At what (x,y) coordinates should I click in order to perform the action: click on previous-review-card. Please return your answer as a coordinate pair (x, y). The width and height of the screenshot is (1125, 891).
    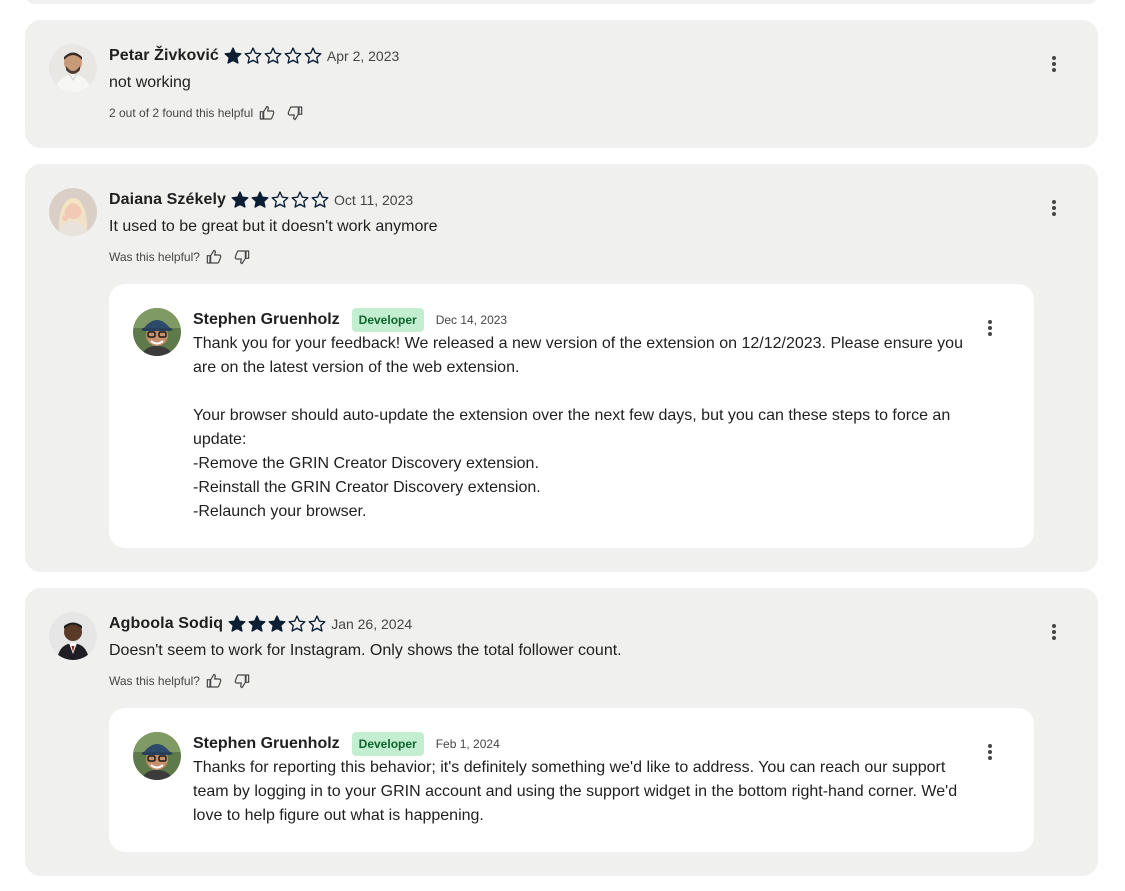
    Looking at the image, I should click on (561, 2).